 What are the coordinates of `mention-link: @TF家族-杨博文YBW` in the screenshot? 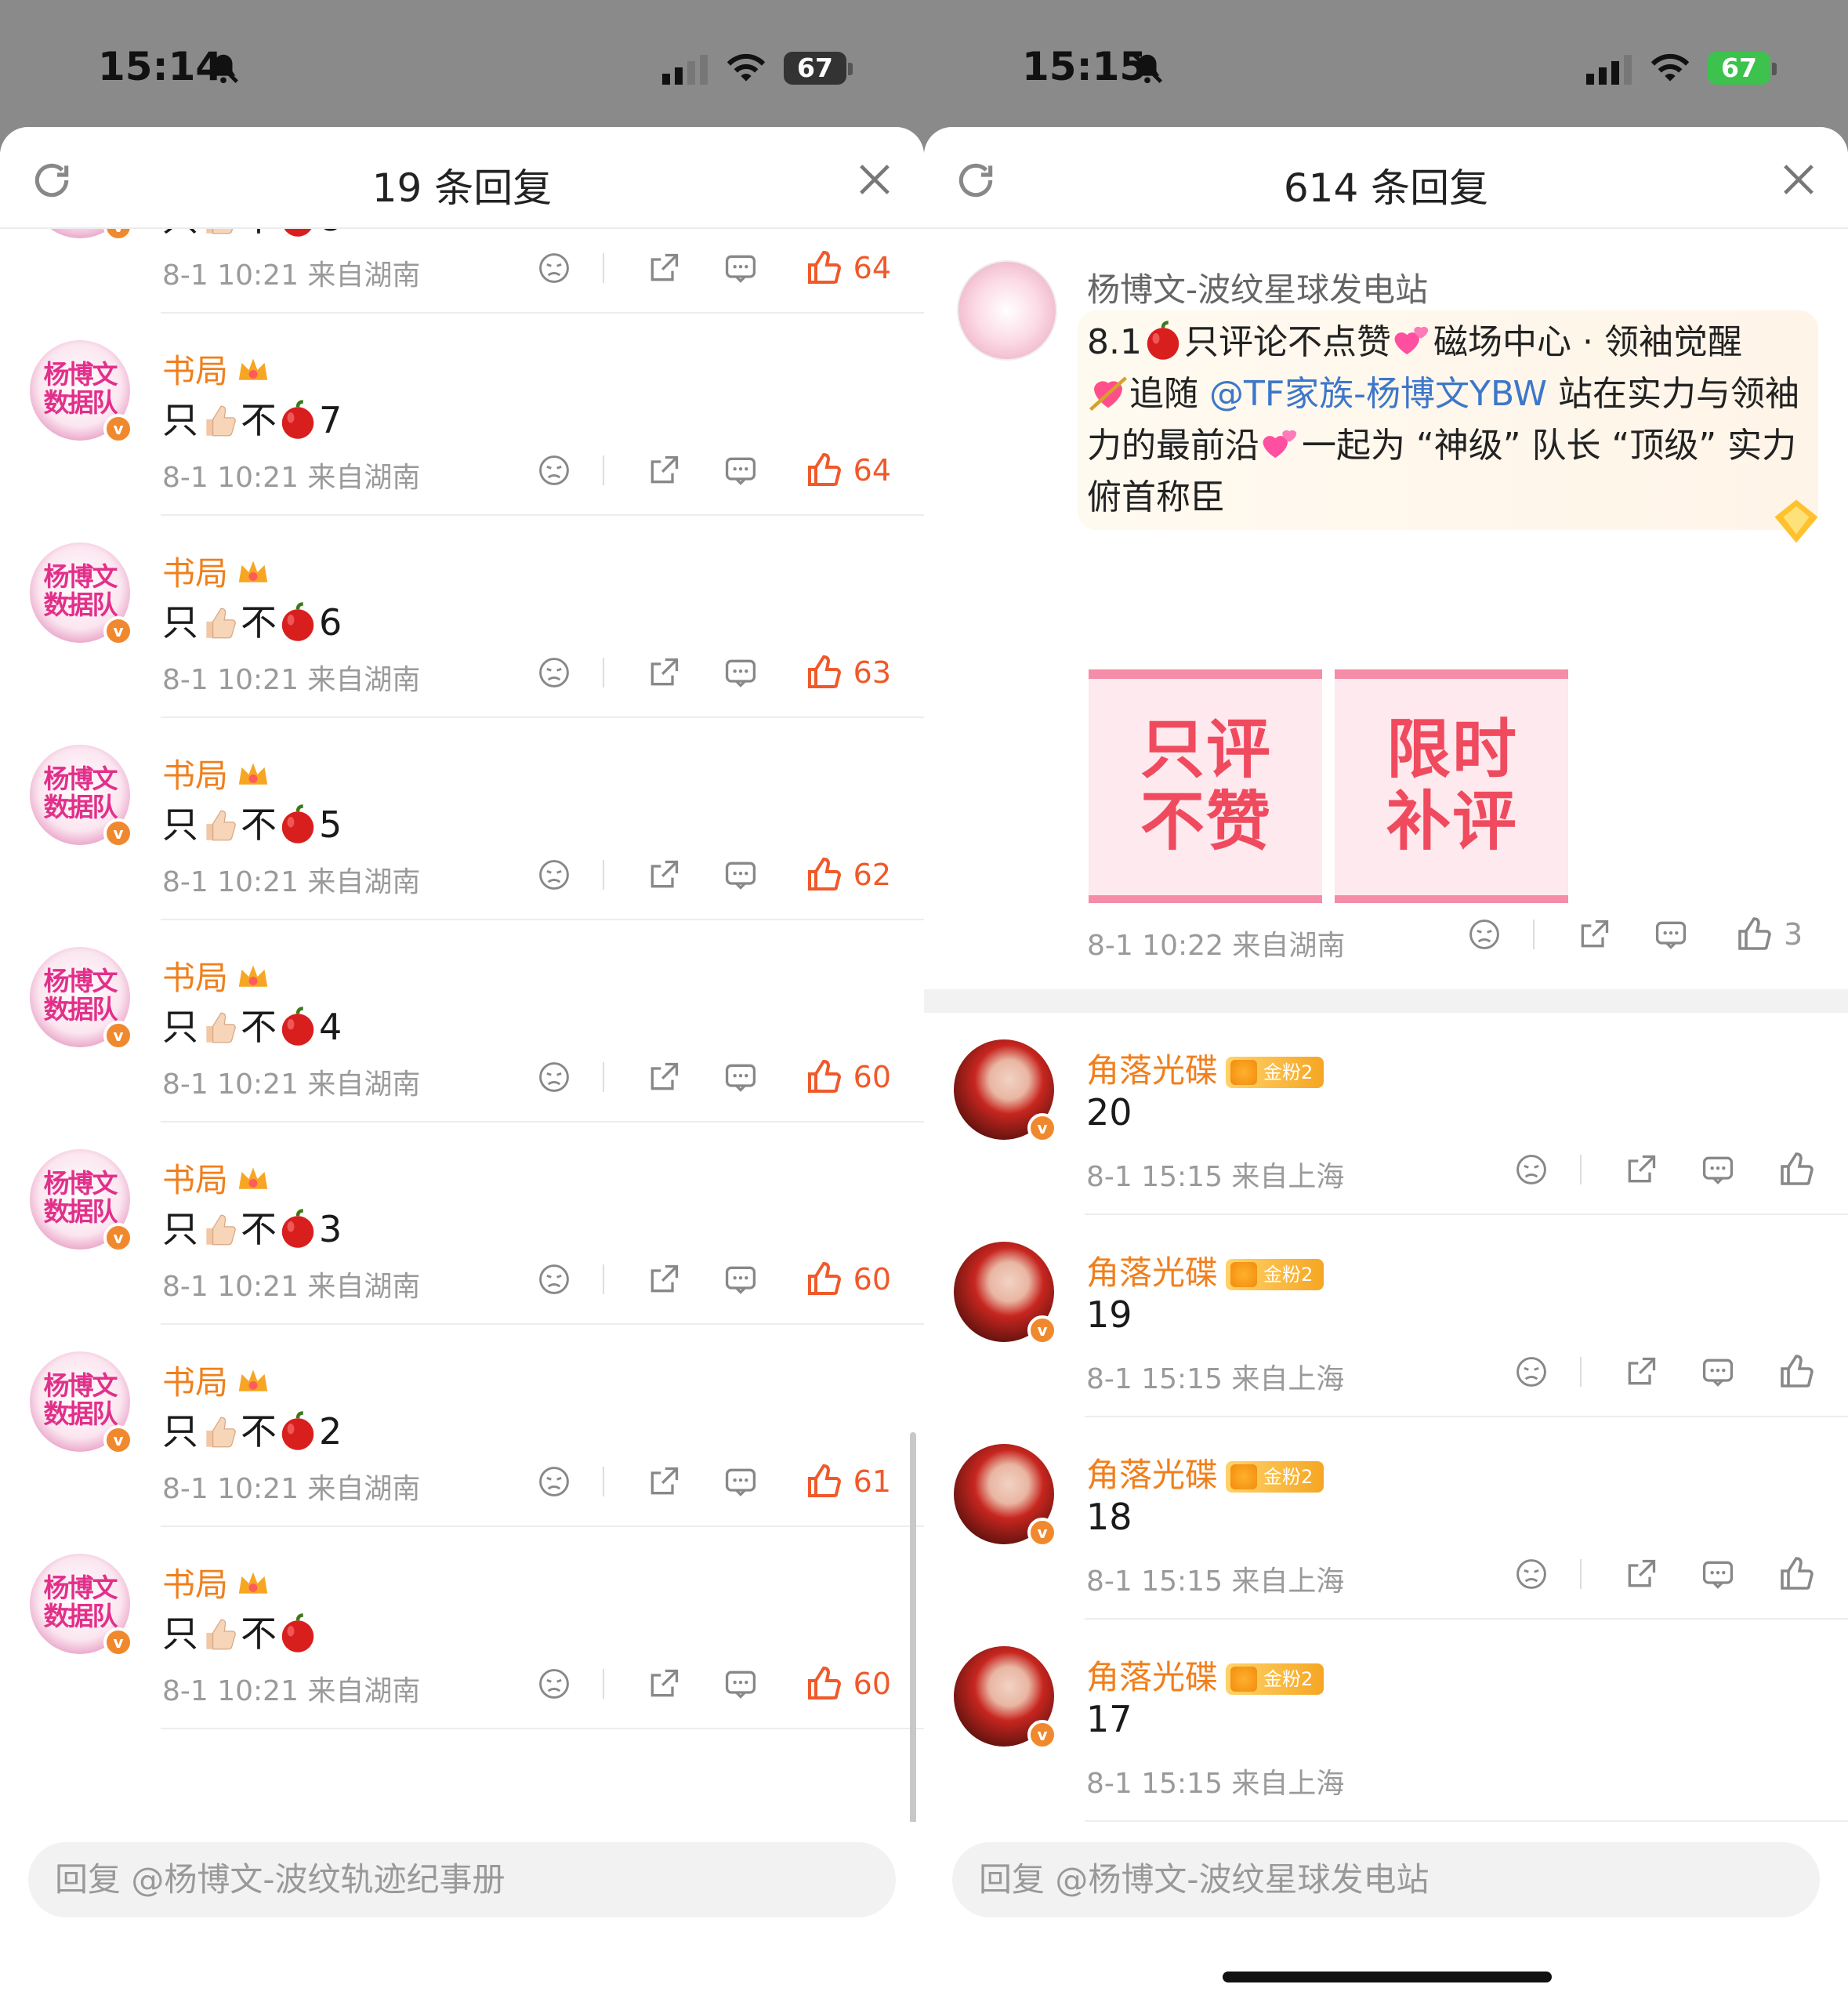 It's located at (1378, 394).